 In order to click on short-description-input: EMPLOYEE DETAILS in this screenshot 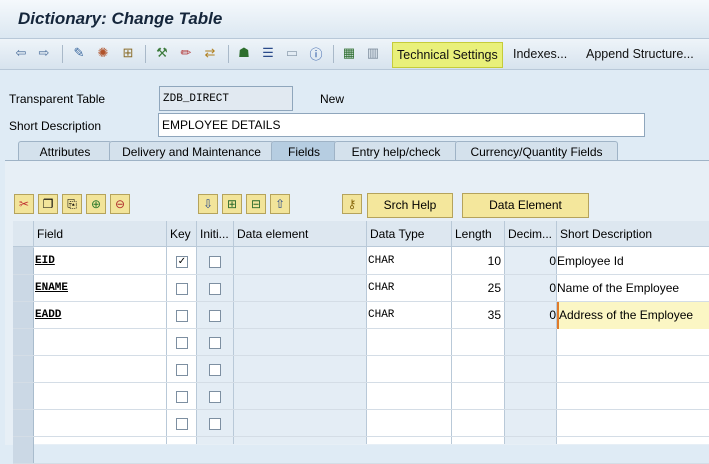, I will do `click(401, 125)`.